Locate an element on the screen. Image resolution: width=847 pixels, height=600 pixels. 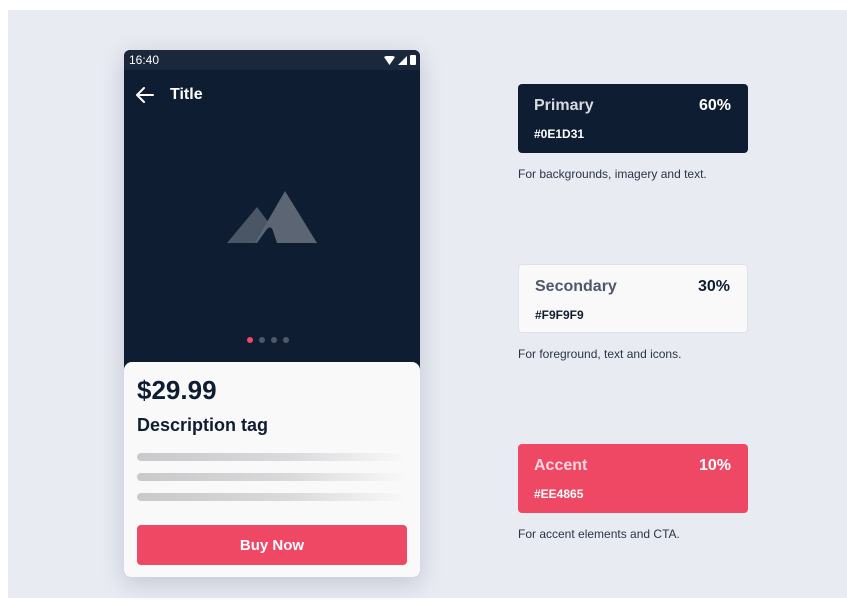
page-title: Title is located at coordinates (186, 94).